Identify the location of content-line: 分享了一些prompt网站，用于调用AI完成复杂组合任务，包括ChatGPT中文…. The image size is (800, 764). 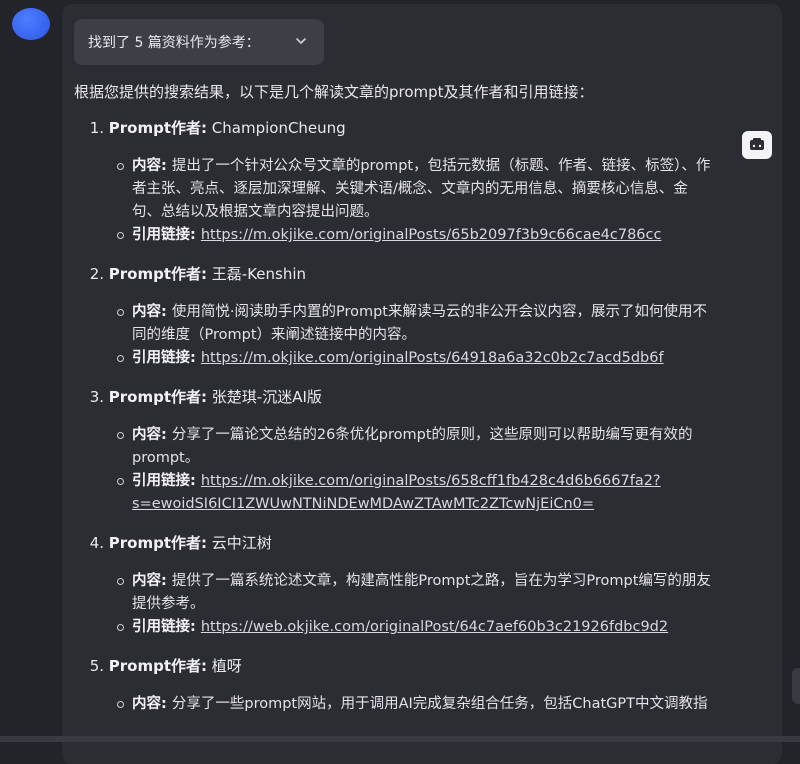
(439, 704).